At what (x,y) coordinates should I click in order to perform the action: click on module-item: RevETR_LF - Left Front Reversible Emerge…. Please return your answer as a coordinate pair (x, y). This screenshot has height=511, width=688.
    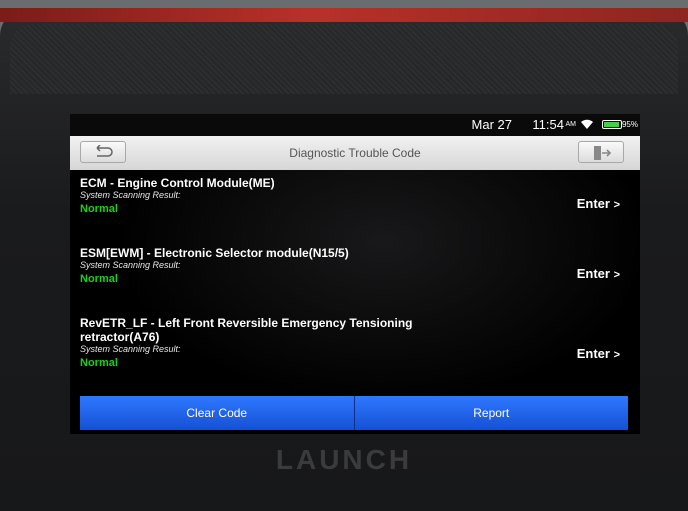
    Looking at the image, I should click on (275, 342).